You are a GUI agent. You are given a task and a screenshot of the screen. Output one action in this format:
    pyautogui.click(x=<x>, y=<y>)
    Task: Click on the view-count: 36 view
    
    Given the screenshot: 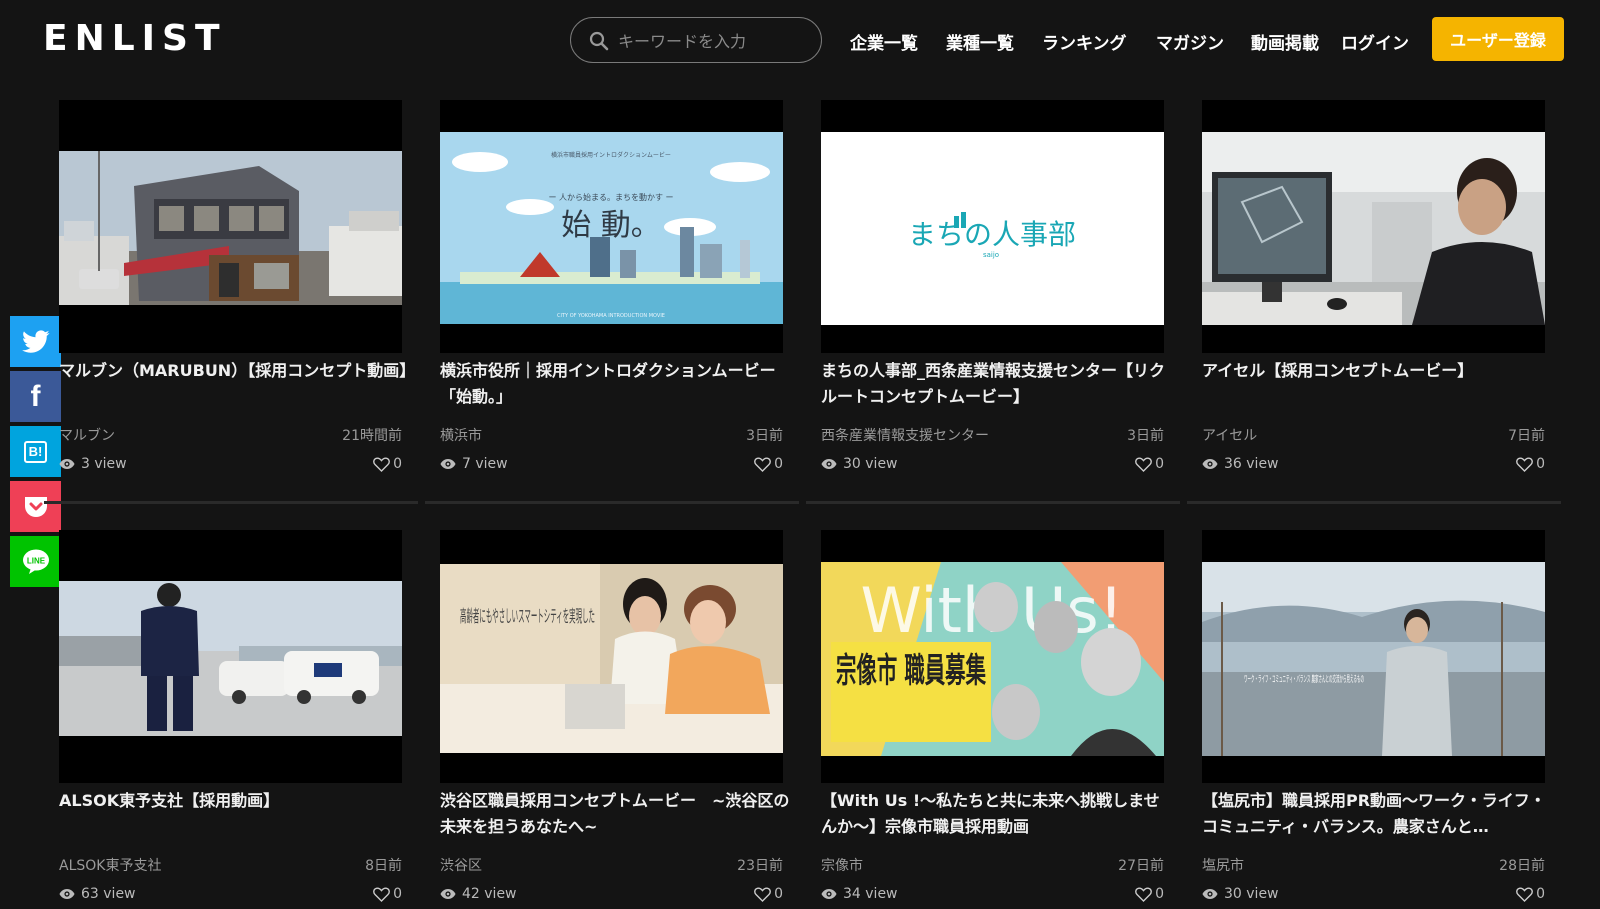 What is the action you would take?
    pyautogui.click(x=1251, y=464)
    